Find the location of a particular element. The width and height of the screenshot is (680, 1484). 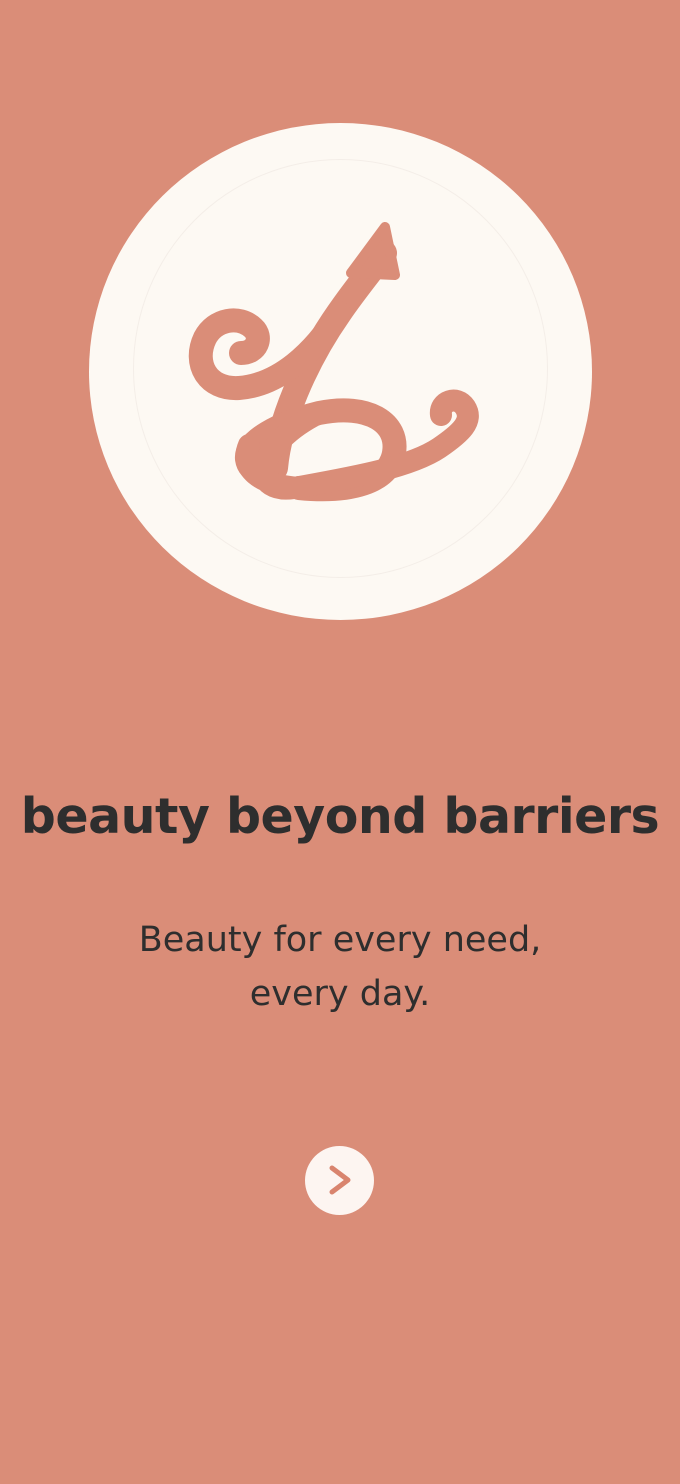

chevron-right-icon is located at coordinates (340, 1180).